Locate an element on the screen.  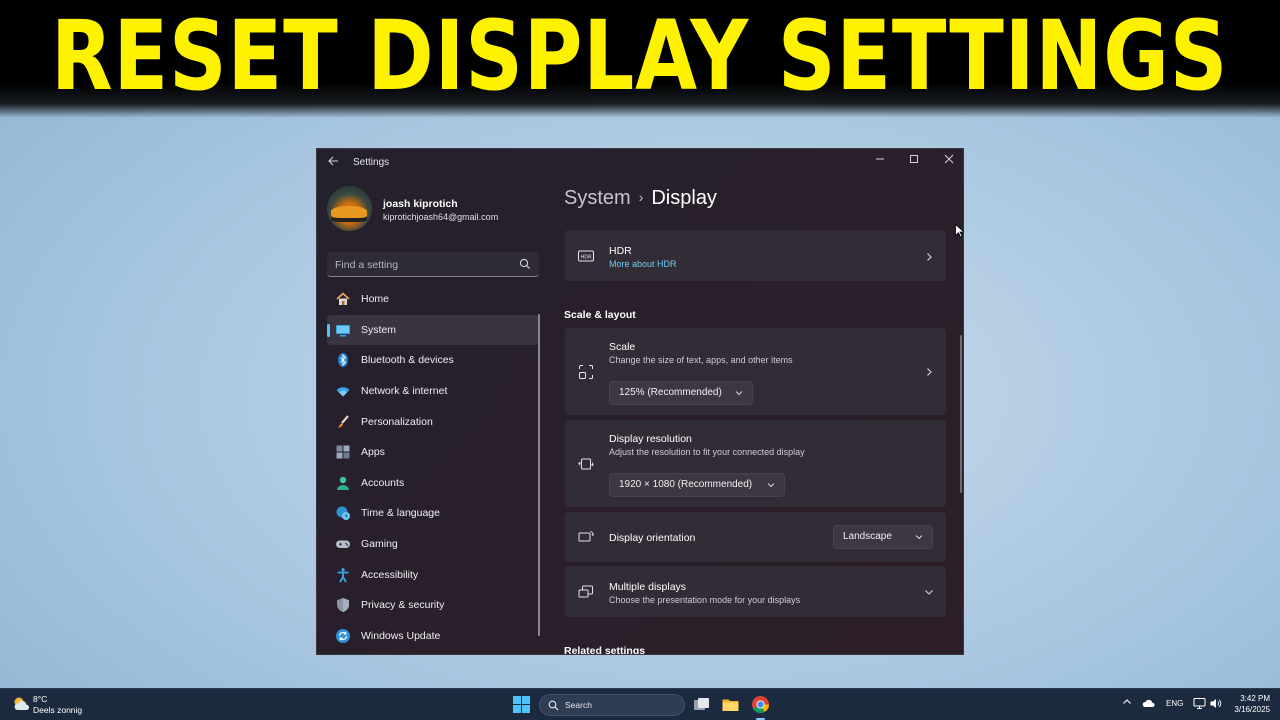
update-icon is located at coordinates (343, 636).